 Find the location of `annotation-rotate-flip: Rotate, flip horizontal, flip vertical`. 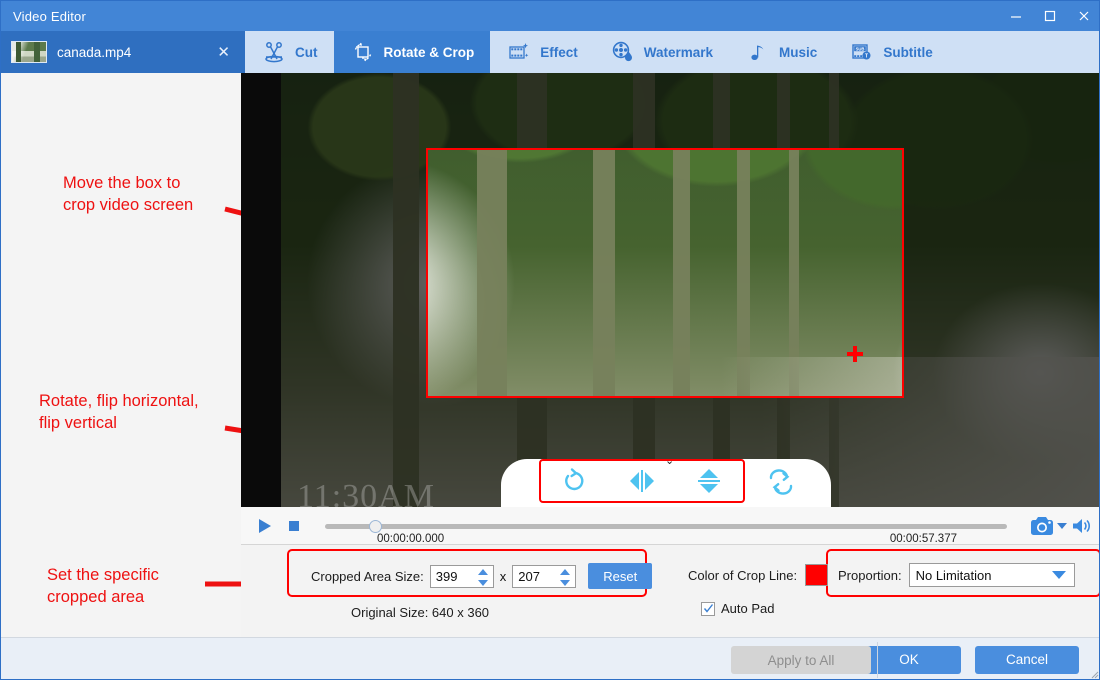

annotation-rotate-flip: Rotate, flip horizontal, flip vertical is located at coordinates (119, 412).